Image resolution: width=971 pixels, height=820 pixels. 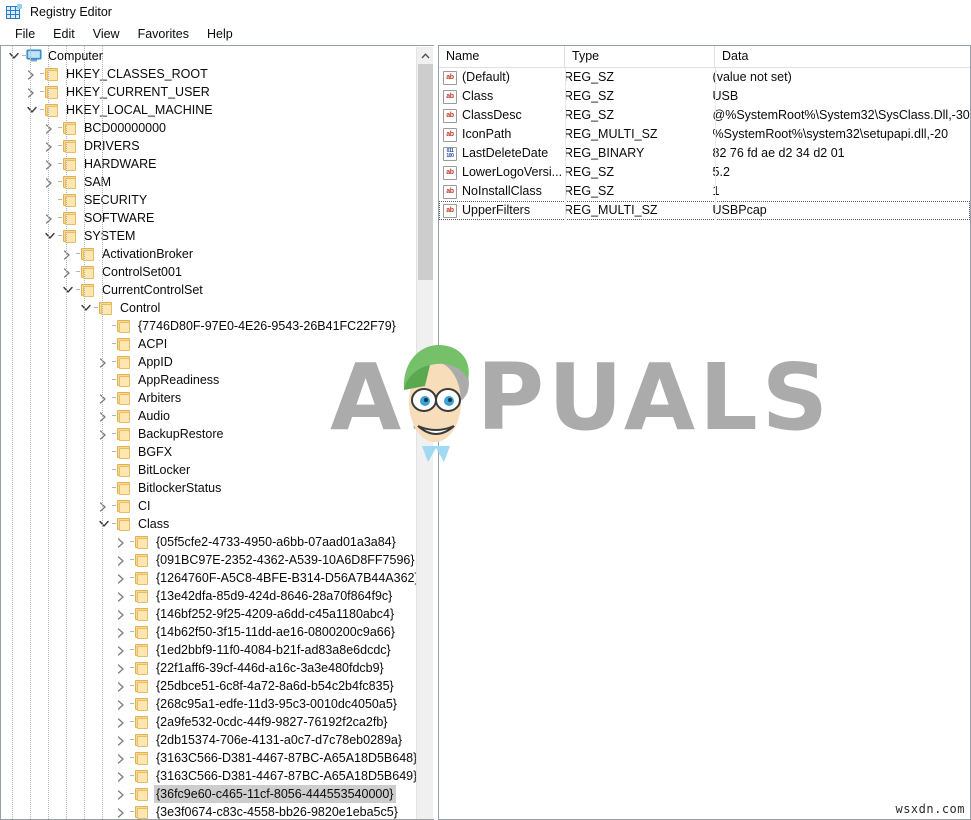 I want to click on tree-node: CurrentControlSet, so click(x=208, y=290).